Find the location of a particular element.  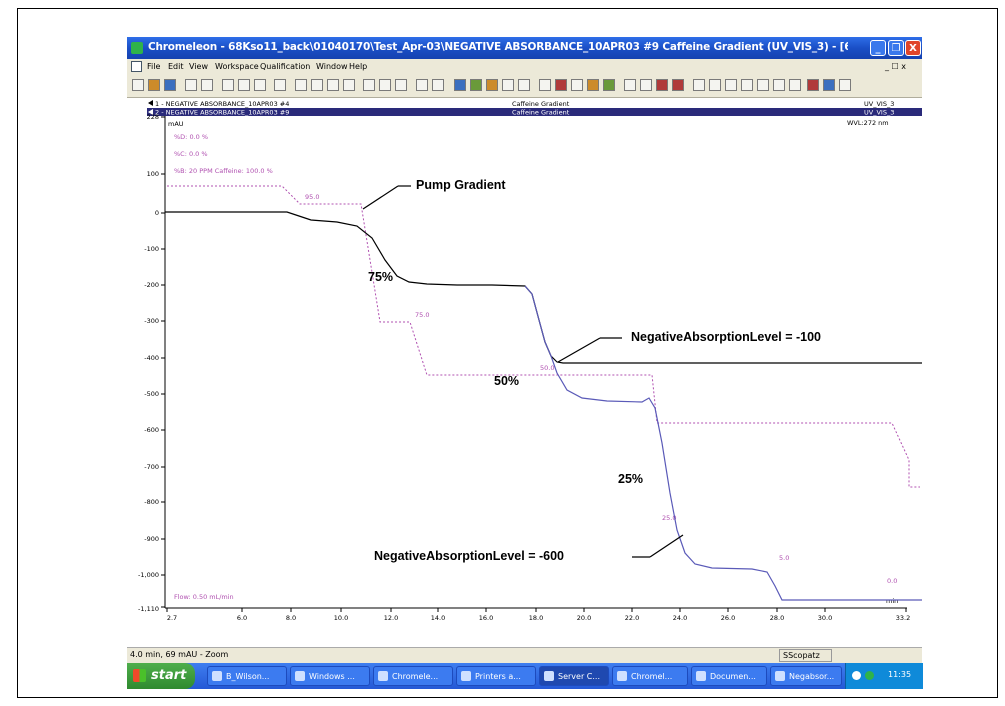

pump-gradient-leader is located at coordinates (380, 197).